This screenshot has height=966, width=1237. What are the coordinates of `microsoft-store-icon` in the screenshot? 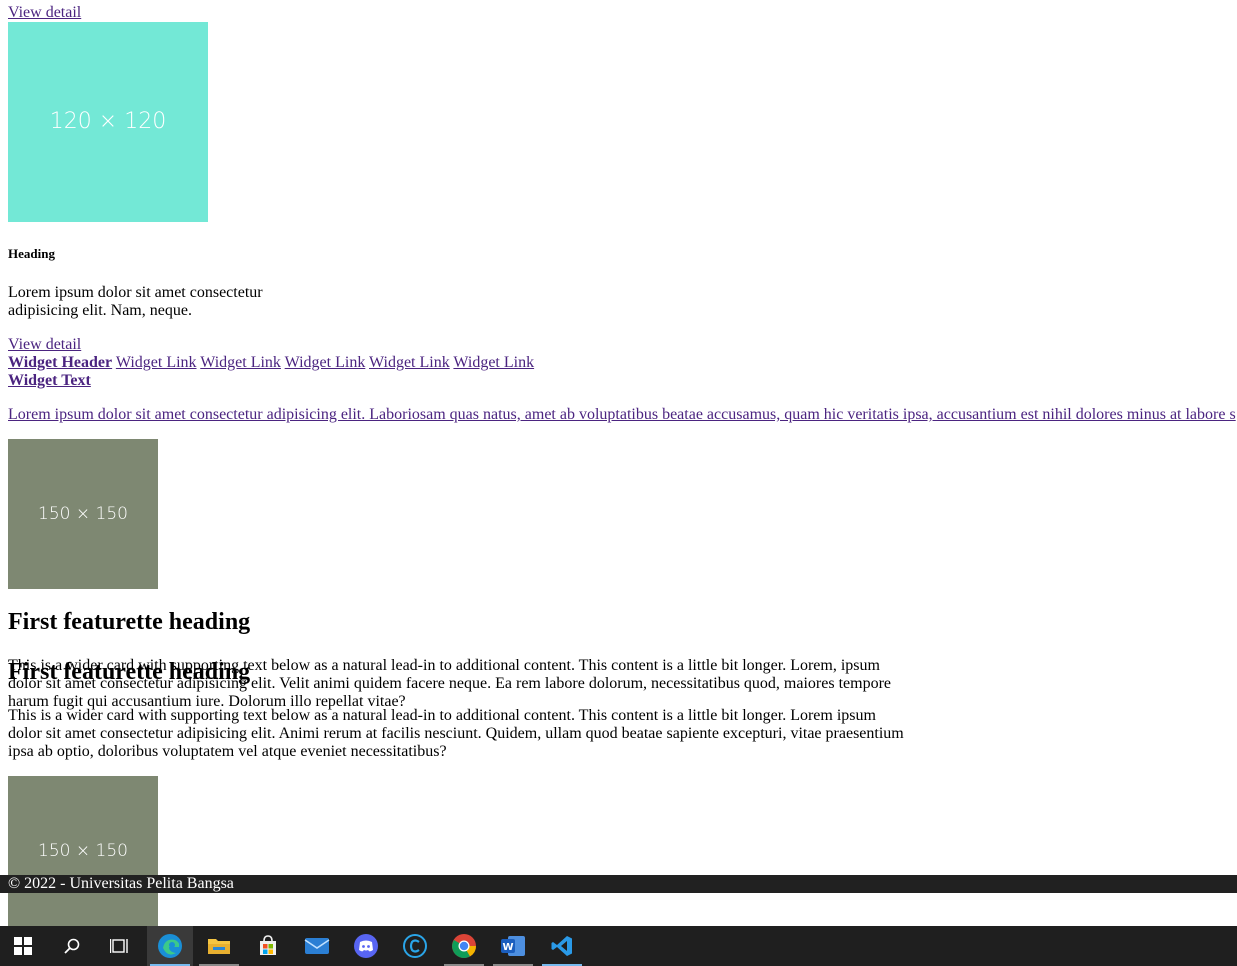 It's located at (268, 946).